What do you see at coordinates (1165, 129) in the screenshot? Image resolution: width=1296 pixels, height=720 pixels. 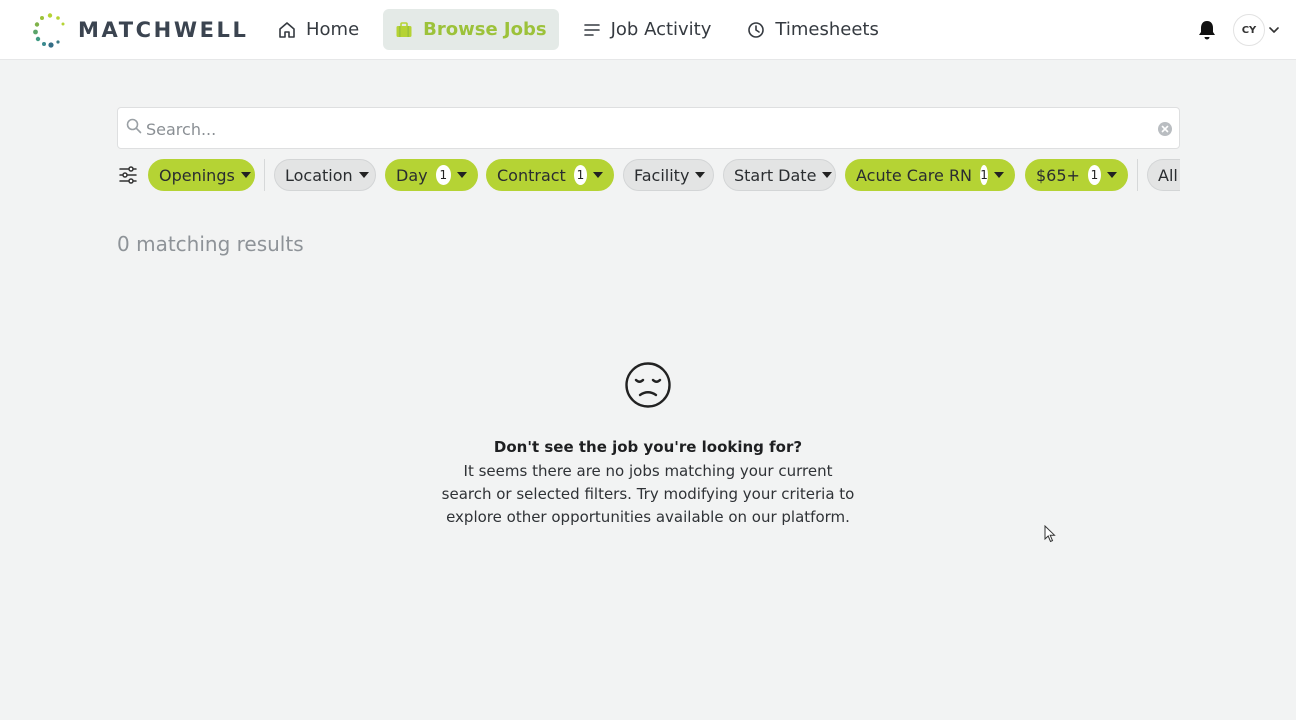 I see `clear-search-icon` at bounding box center [1165, 129].